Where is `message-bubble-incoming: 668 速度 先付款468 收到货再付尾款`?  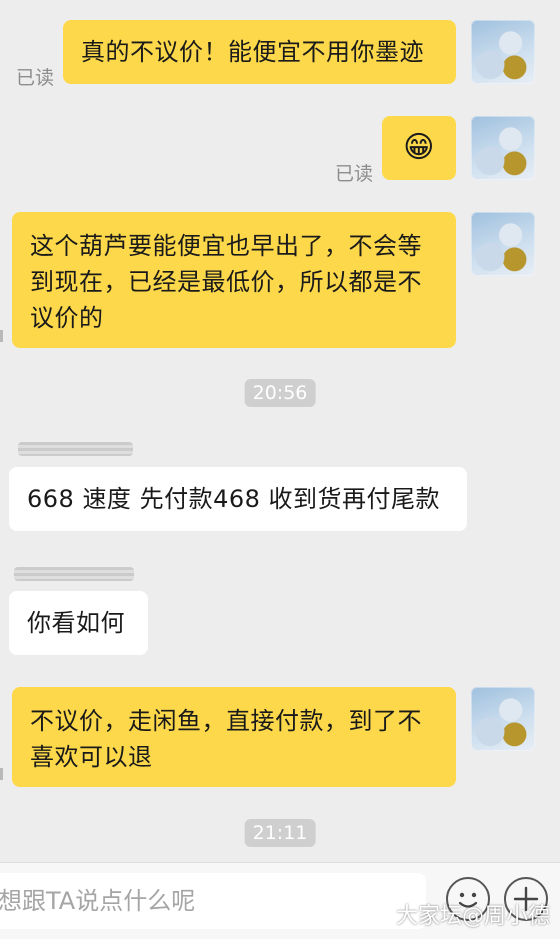 message-bubble-incoming: 668 速度 先付款468 收到货再付尾款 is located at coordinates (238, 499).